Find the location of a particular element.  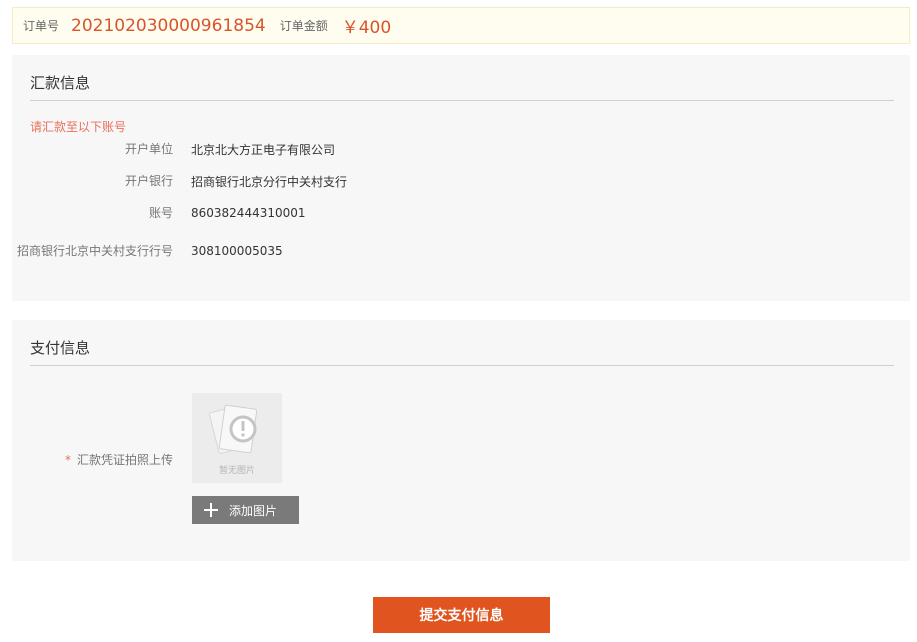

payment-title: 支付信息 is located at coordinates (60, 348).